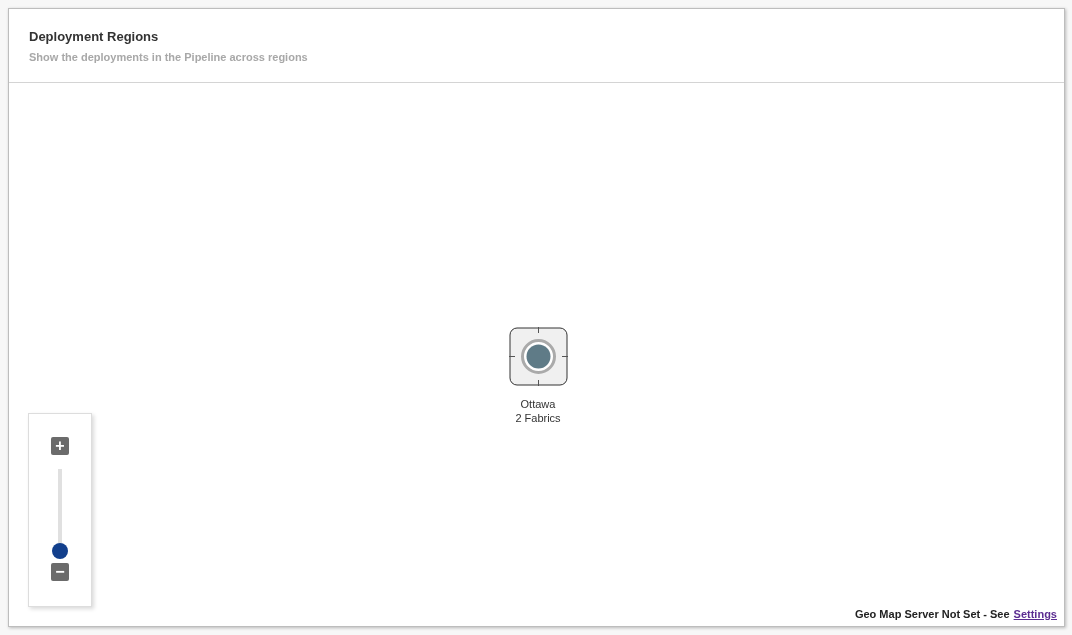 Image resolution: width=1072 pixels, height=635 pixels. What do you see at coordinates (932, 614) in the screenshot?
I see `map-server-notice: Geo Map Server Not Set - See` at bounding box center [932, 614].